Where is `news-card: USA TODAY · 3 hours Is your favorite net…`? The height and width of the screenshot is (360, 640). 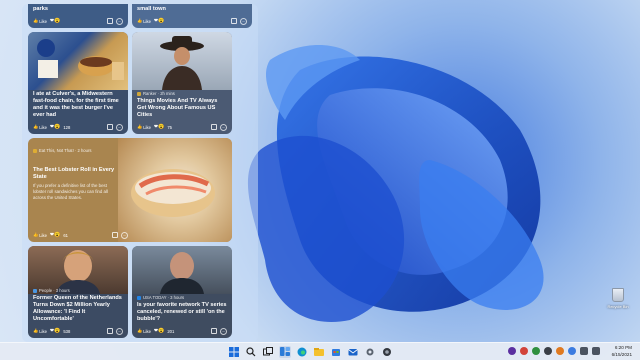 news-card: USA TODAY · 3 hours Is your favorite net… is located at coordinates (182, 292).